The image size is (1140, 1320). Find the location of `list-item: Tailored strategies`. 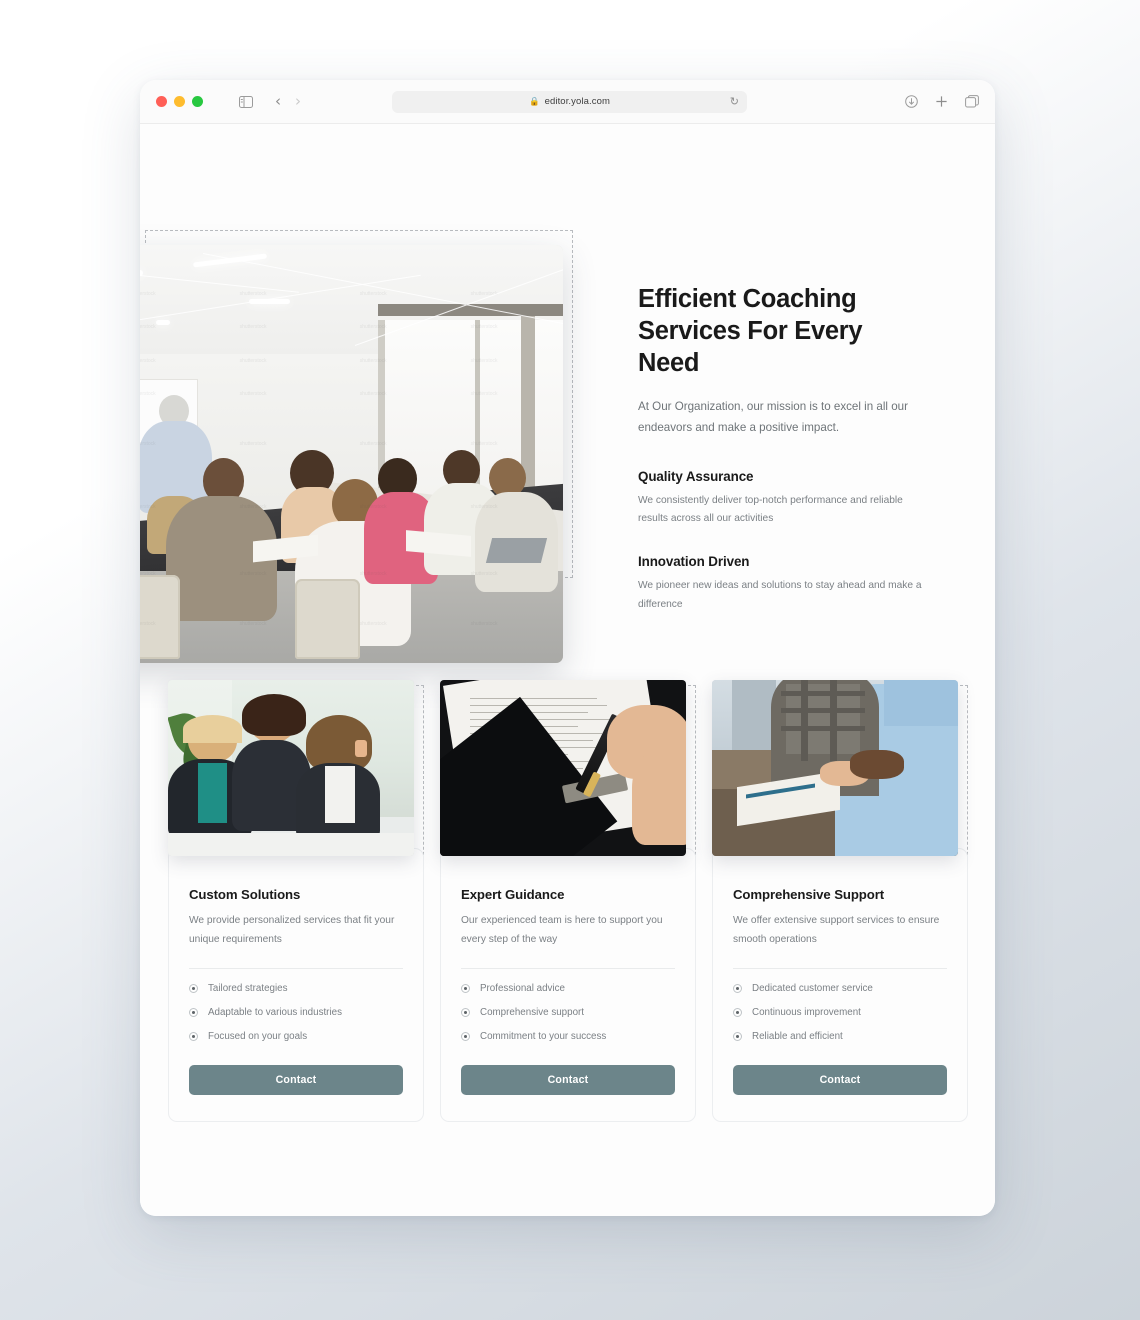

list-item: Tailored strategies is located at coordinates (296, 988).